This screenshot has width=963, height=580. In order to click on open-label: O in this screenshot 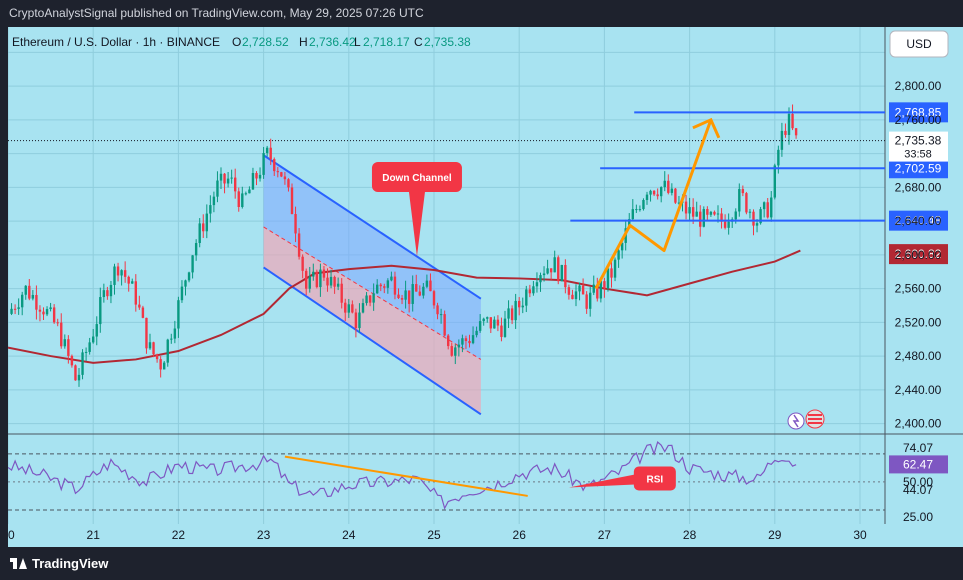, I will do `click(236, 42)`.